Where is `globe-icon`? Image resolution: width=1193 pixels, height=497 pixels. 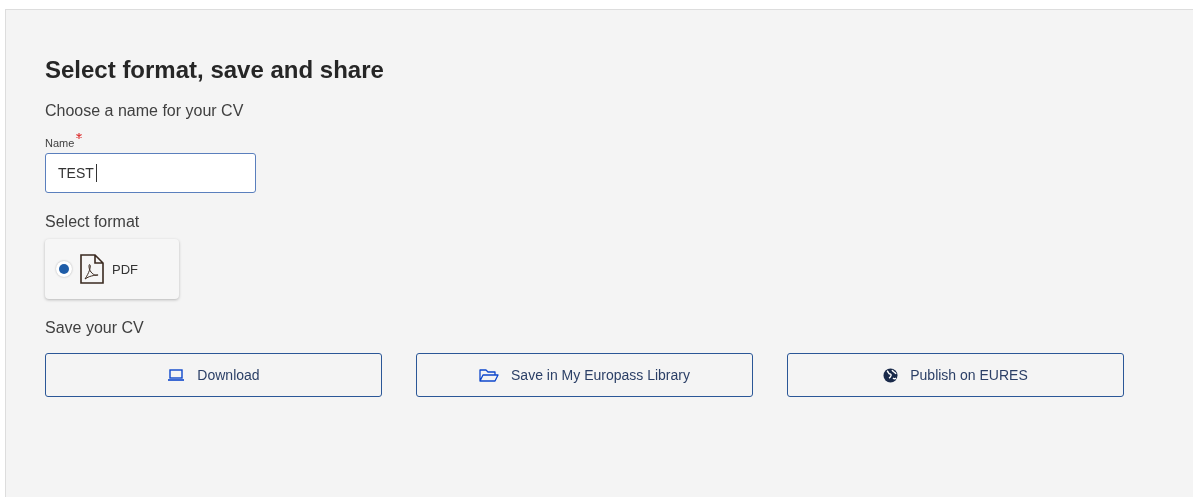
globe-icon is located at coordinates (891, 375).